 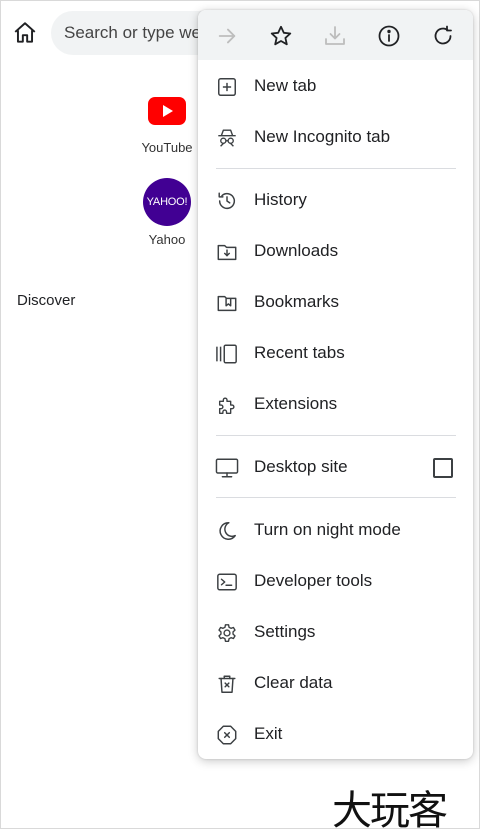 What do you see at coordinates (390, 811) in the screenshot?
I see `watermark-logo: 大玩客` at bounding box center [390, 811].